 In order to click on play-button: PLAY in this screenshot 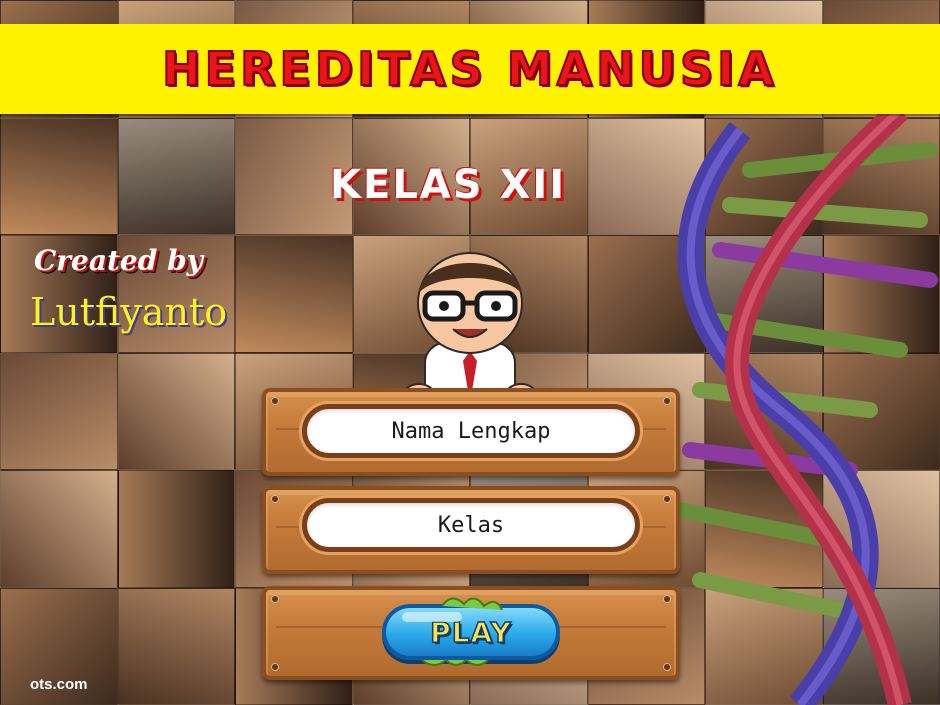, I will do `click(471, 631)`.